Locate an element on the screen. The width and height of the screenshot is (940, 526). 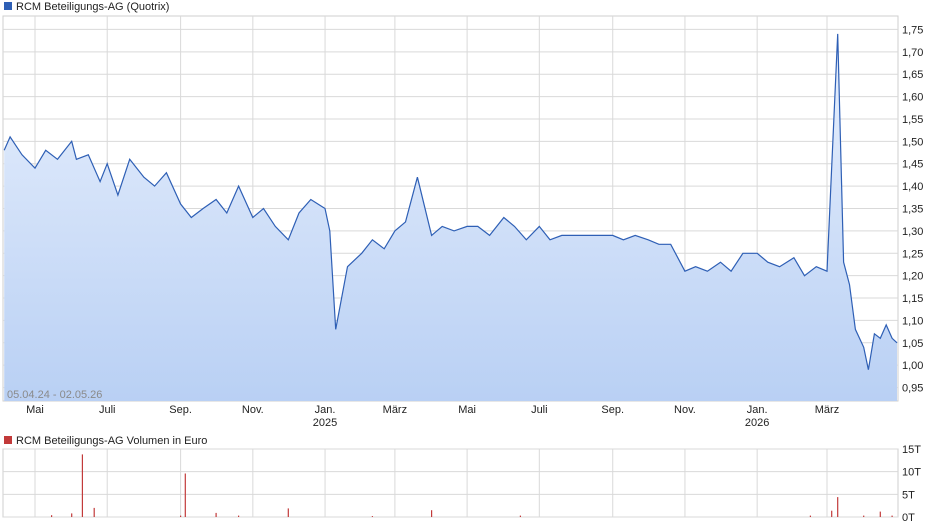
price-y-tick-label: 1,35 is located at coordinates (912, 210).